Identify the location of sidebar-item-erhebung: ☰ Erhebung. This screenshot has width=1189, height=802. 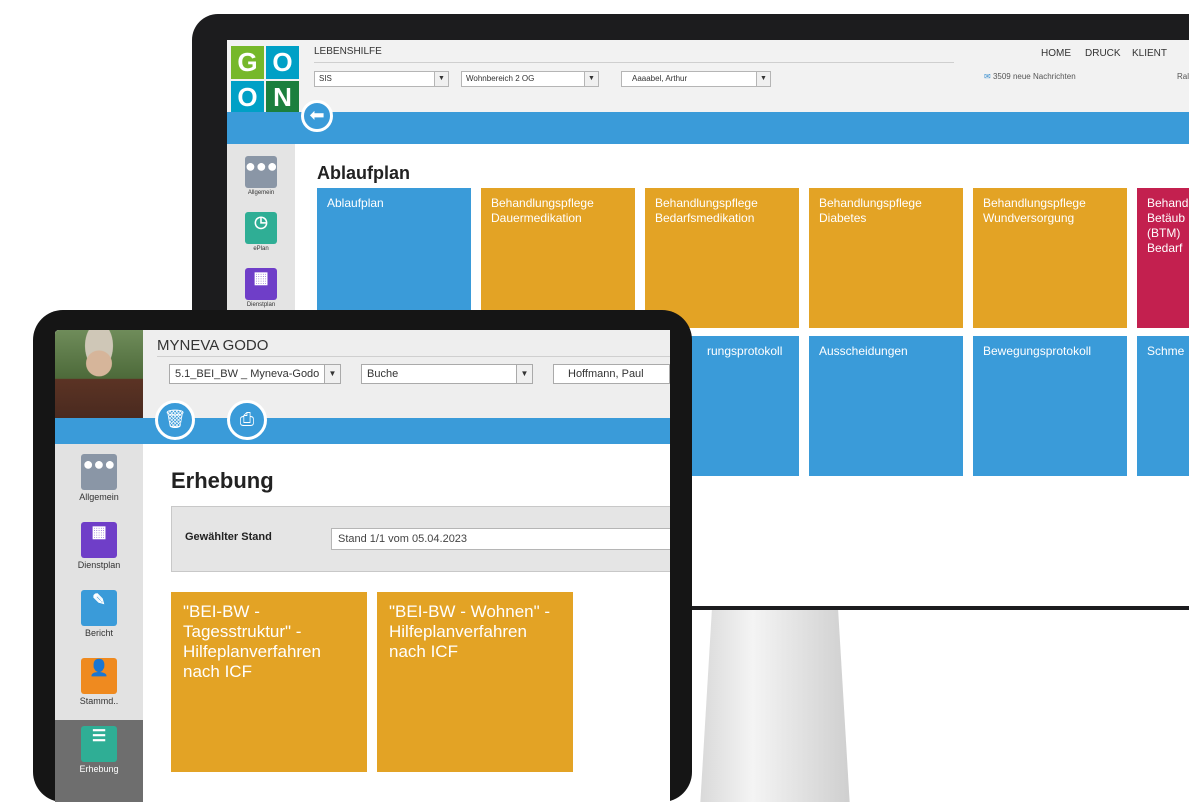
(99, 761).